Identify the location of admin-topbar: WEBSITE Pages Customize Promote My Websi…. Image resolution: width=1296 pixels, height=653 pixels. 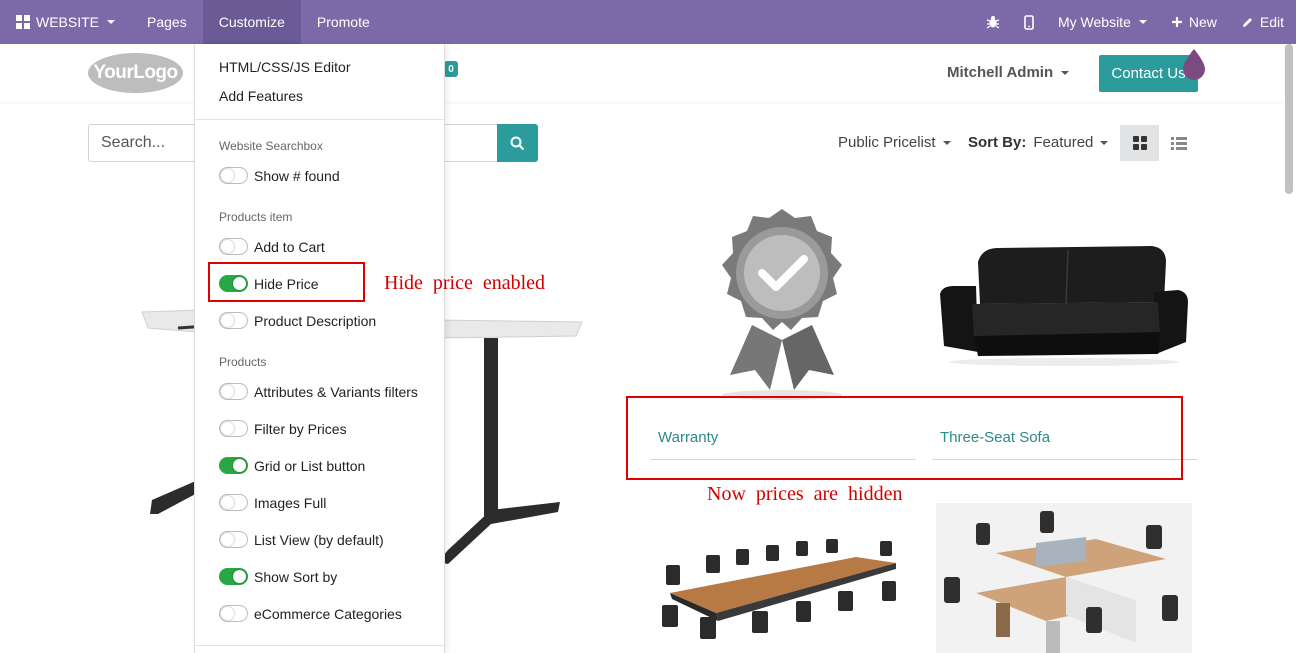
(648, 22).